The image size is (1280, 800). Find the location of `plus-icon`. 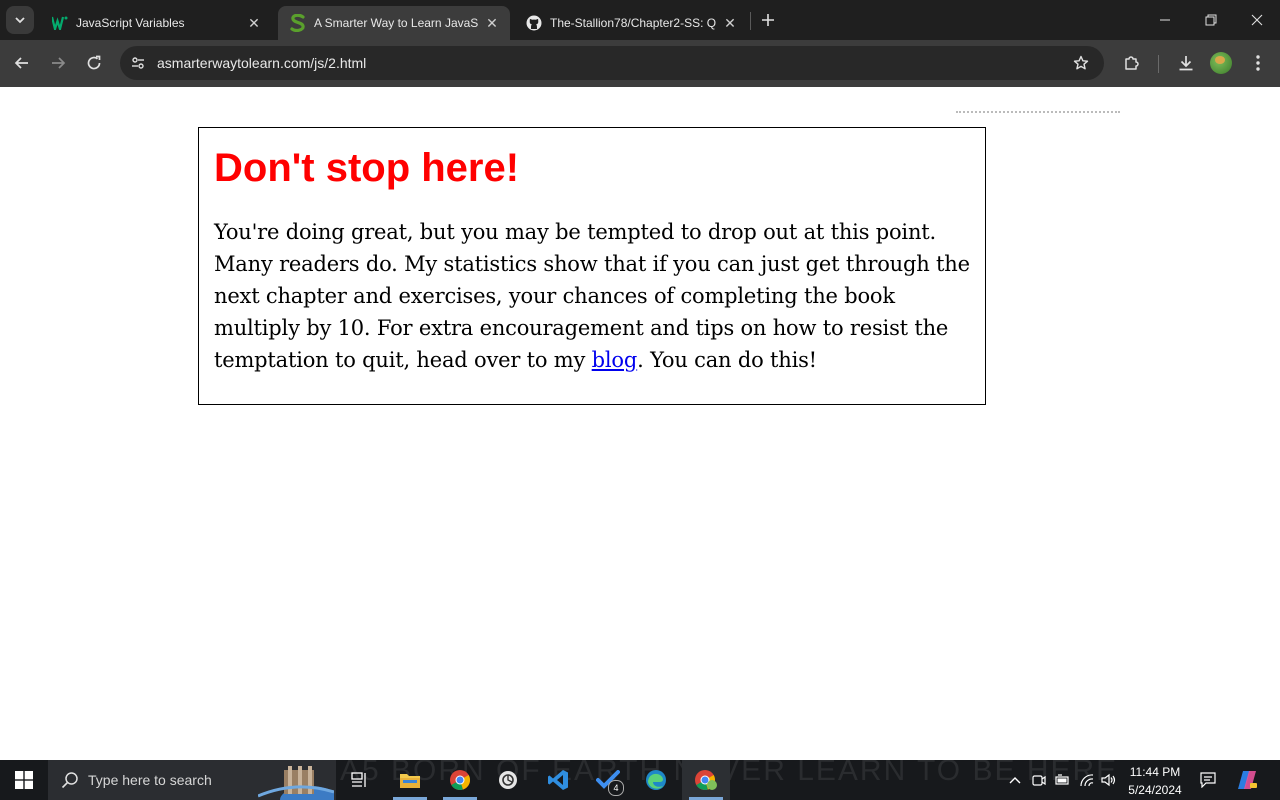

plus-icon is located at coordinates (768, 20).